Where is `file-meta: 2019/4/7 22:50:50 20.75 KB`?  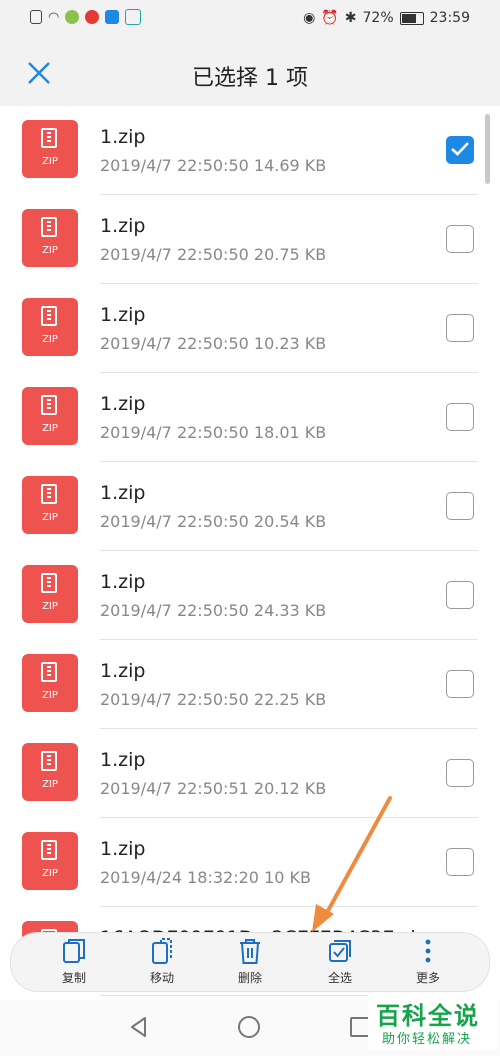
file-meta: 2019/4/7 22:50:50 20.75 KB is located at coordinates (213, 254).